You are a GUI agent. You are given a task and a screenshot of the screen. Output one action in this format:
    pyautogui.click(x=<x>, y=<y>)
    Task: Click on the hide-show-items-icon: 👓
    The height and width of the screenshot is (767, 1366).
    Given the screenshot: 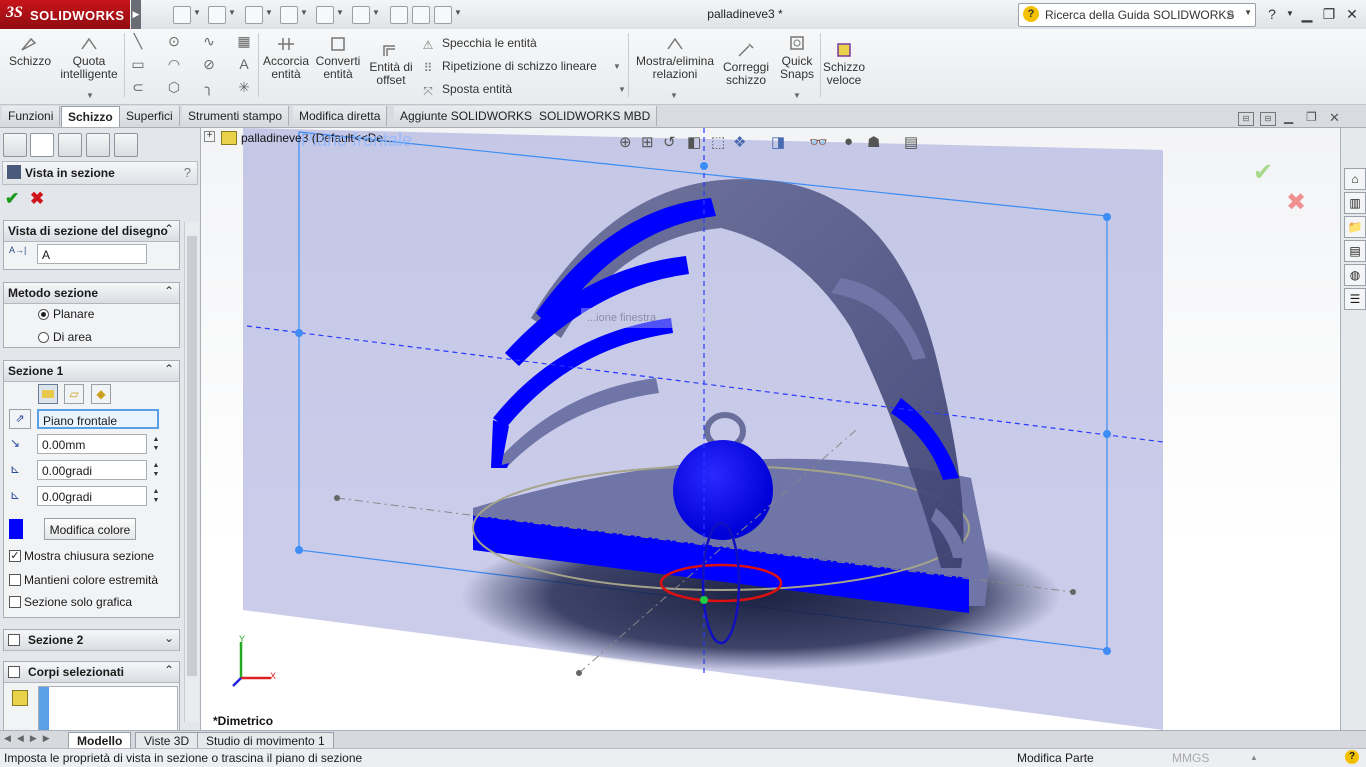 What is the action you would take?
    pyautogui.click(x=818, y=142)
    